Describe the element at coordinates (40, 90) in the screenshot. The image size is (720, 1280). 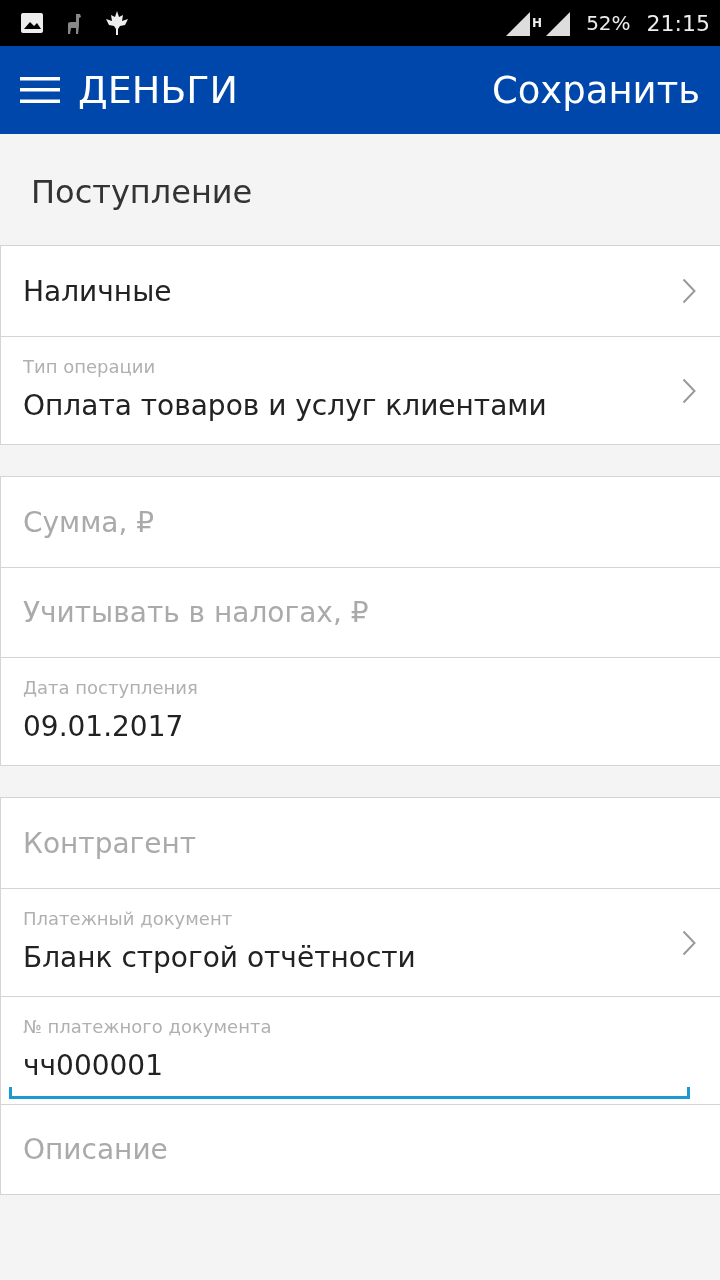
I see `menu-icon` at that location.